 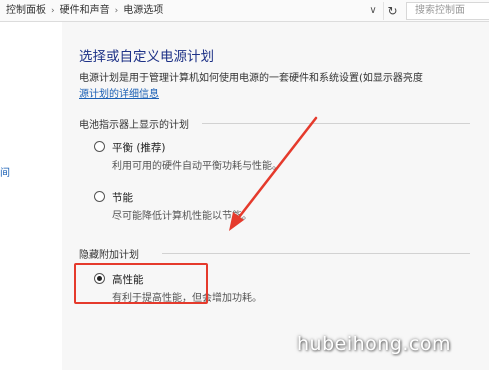 What do you see at coordinates (251, 78) in the screenshot?
I see `page-description: 电源计划是用于管理计算机如何使用电源的一套硬件和系统设置(如显示器亮度` at bounding box center [251, 78].